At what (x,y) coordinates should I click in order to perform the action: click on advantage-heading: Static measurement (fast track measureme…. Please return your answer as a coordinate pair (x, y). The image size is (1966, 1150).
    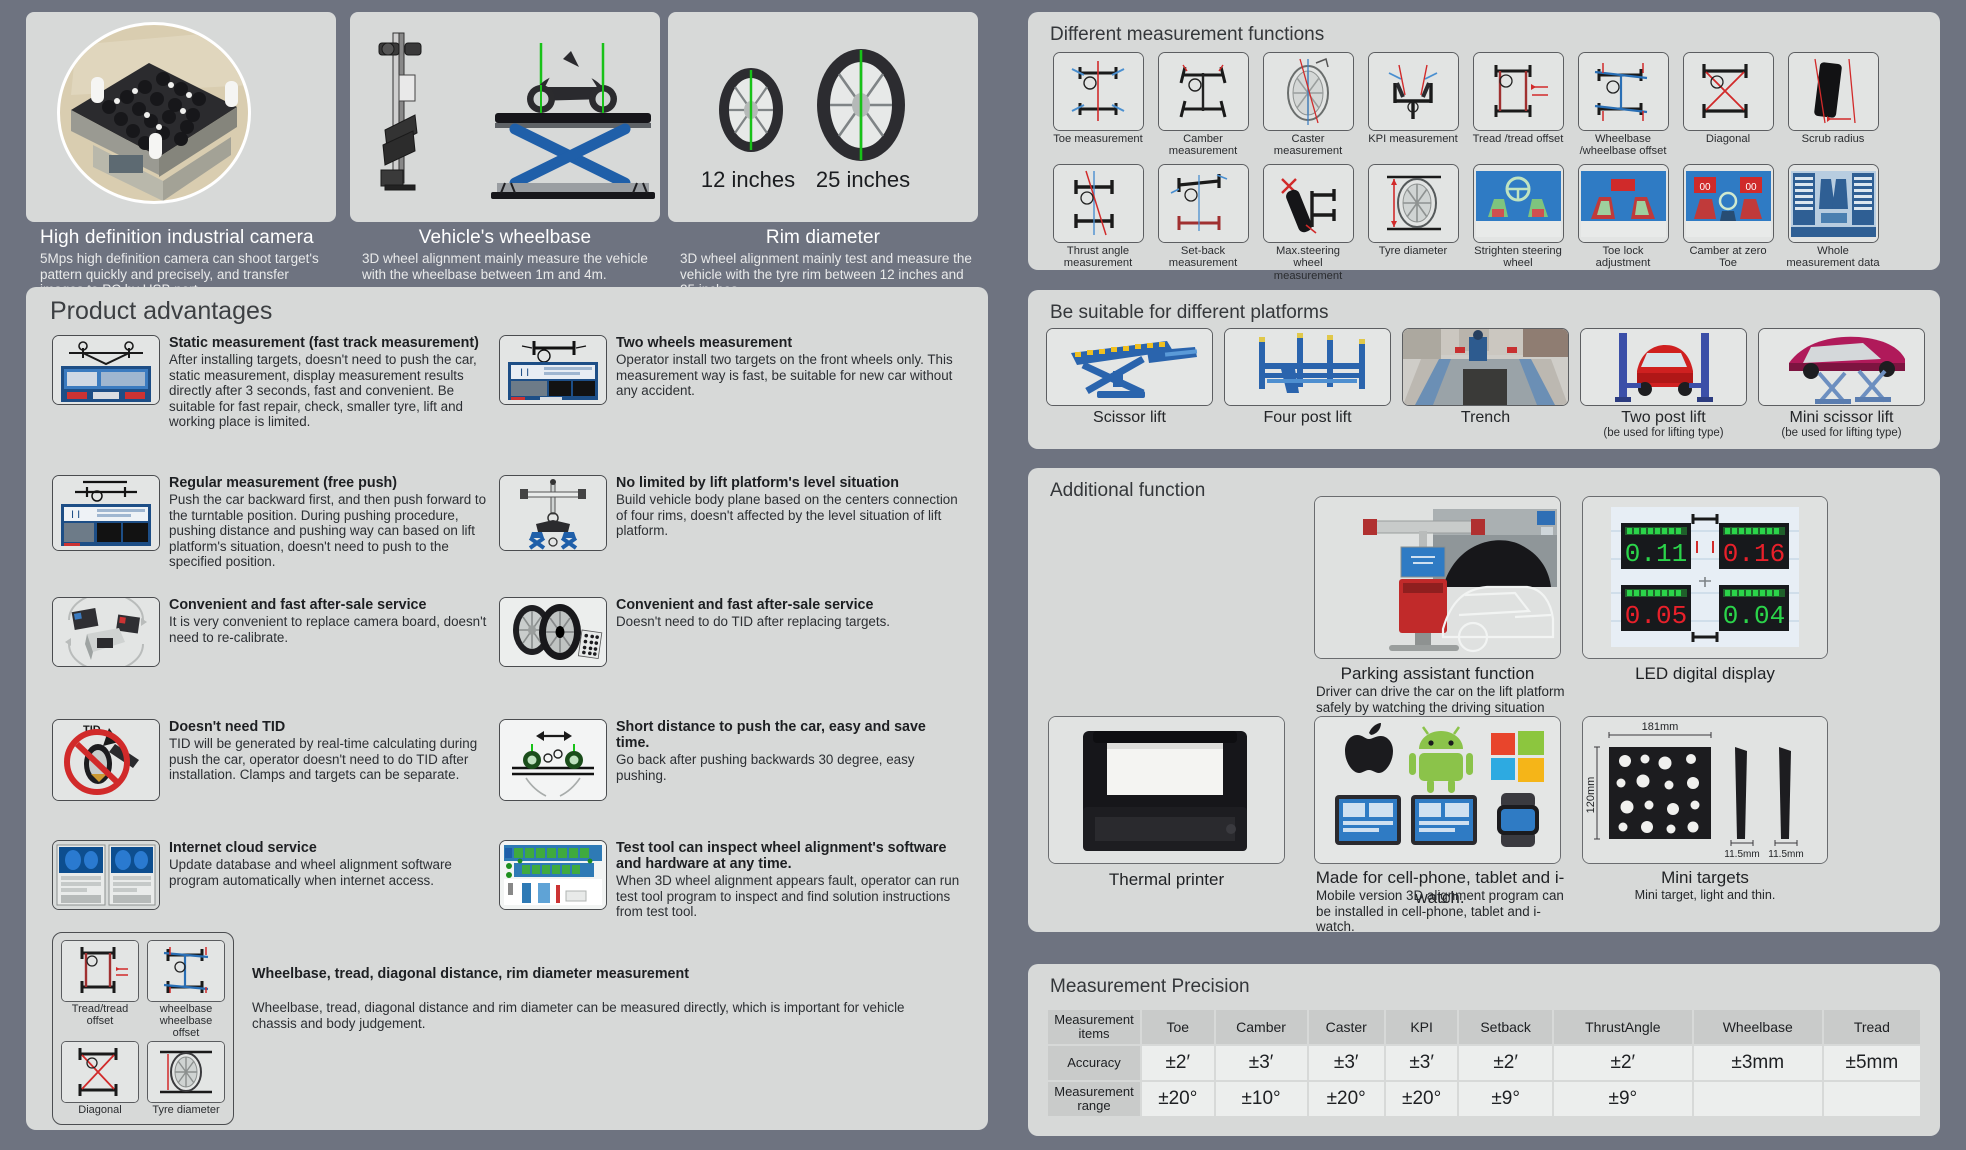
    Looking at the image, I should click on (324, 343).